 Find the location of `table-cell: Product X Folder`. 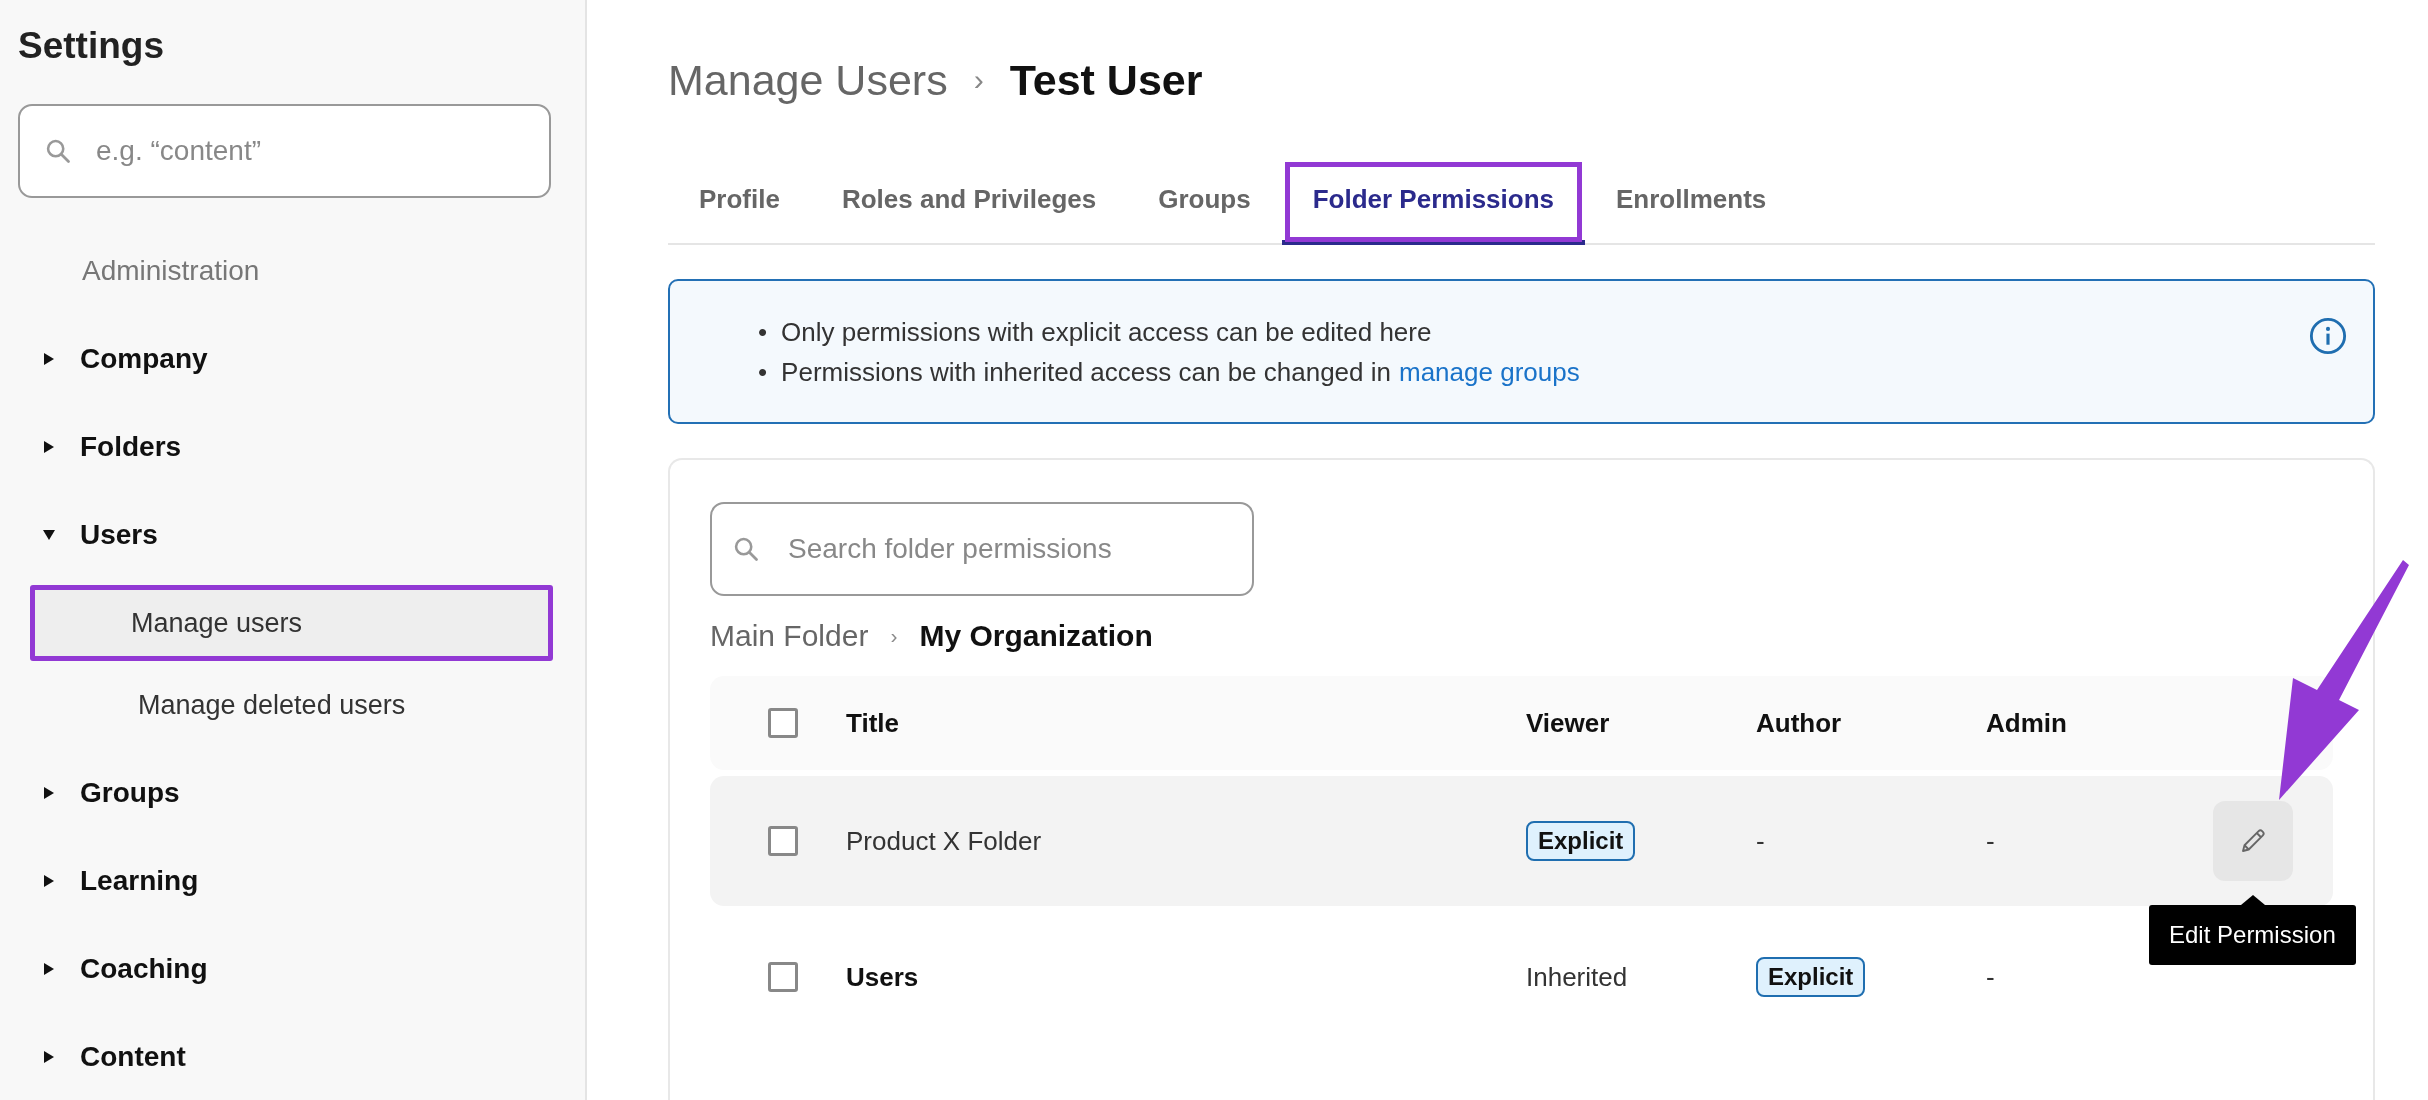

table-cell: Product X Folder is located at coordinates (944, 841).